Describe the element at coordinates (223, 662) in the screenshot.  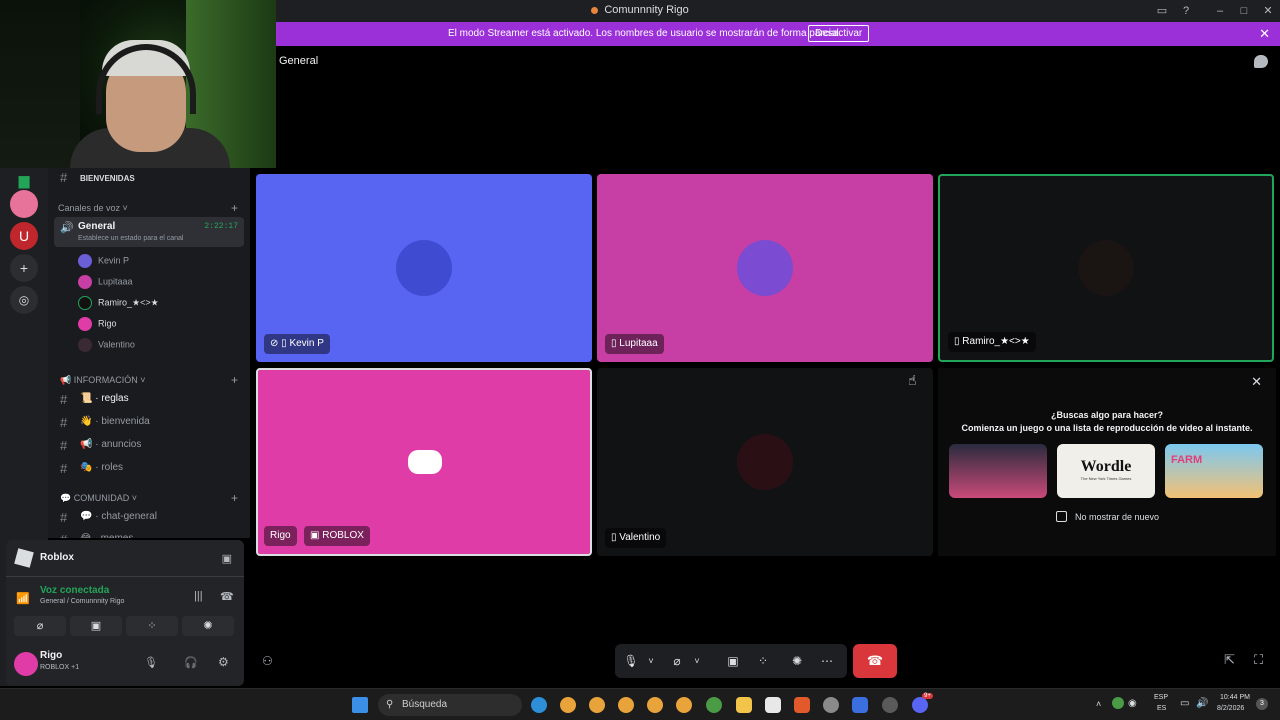
I see `gear-icon: ⚙` at that location.